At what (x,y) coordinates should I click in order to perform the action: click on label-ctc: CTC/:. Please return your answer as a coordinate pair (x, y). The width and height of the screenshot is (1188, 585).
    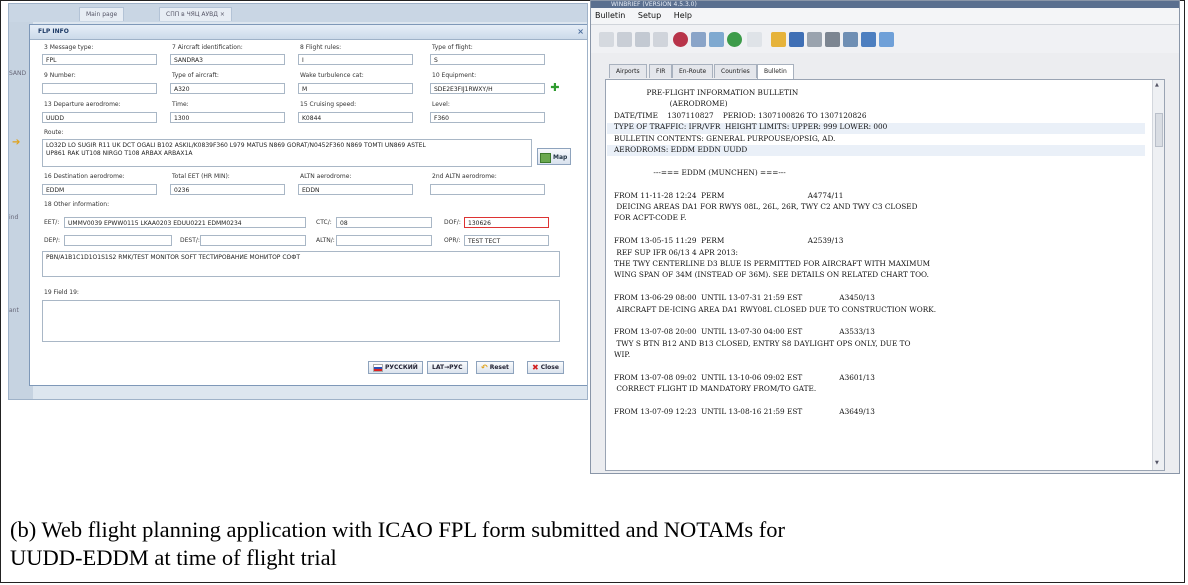
    Looking at the image, I should click on (324, 222).